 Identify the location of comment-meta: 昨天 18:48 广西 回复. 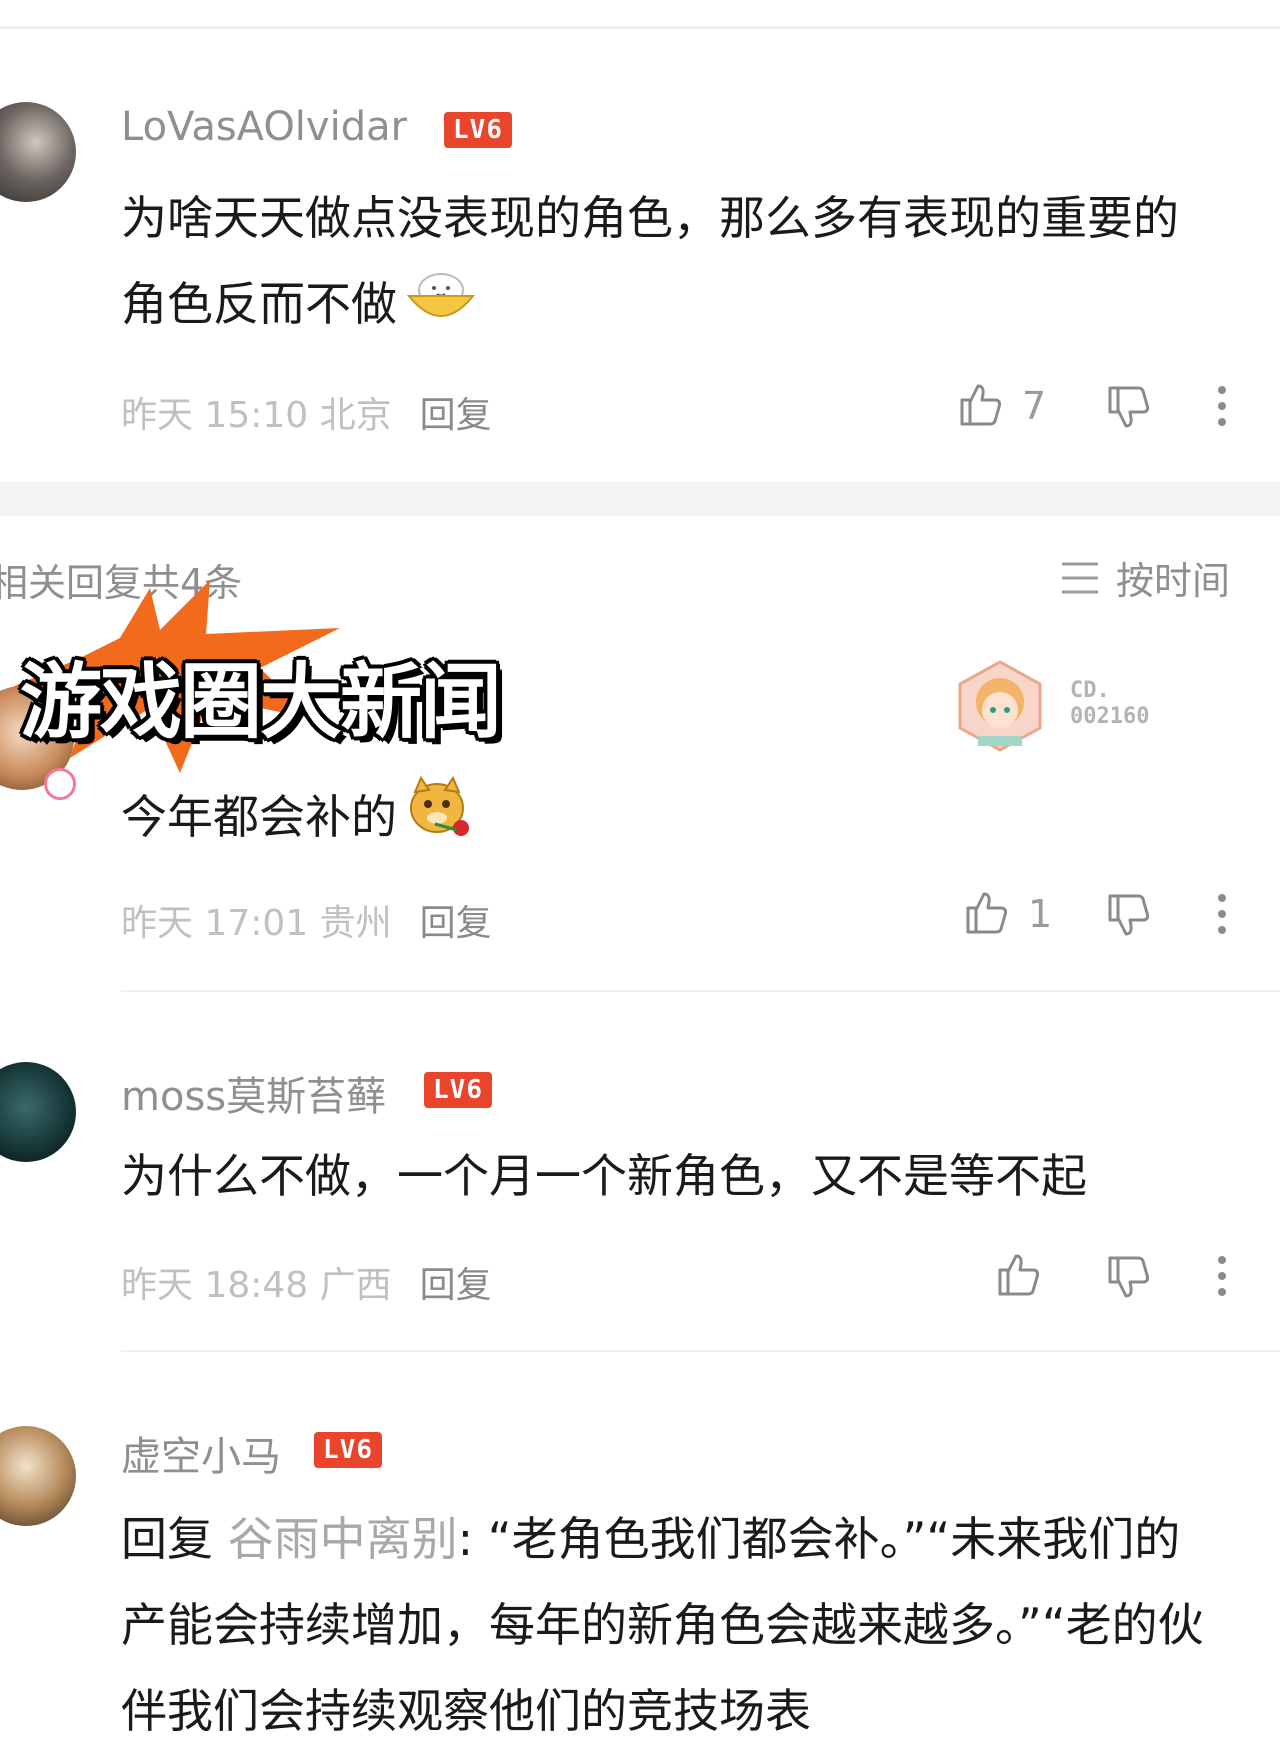
(306, 1282).